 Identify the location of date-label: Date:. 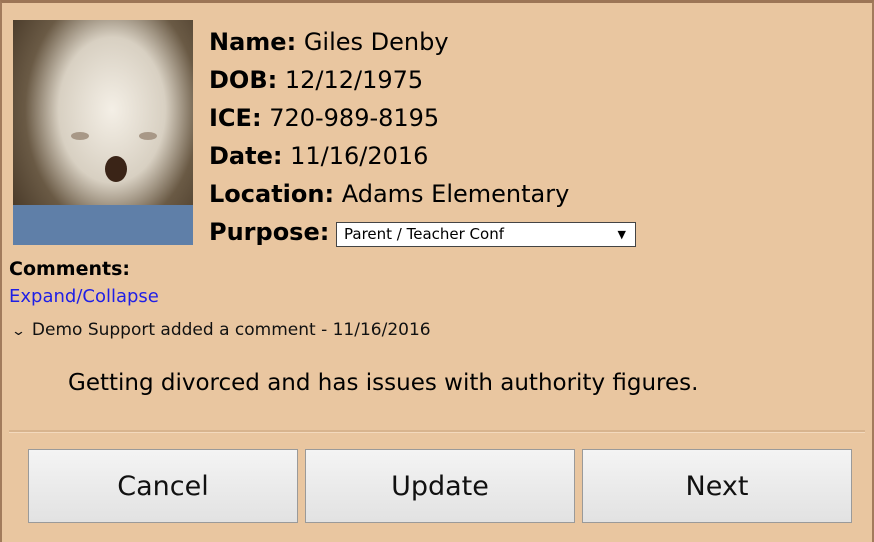
(246, 156).